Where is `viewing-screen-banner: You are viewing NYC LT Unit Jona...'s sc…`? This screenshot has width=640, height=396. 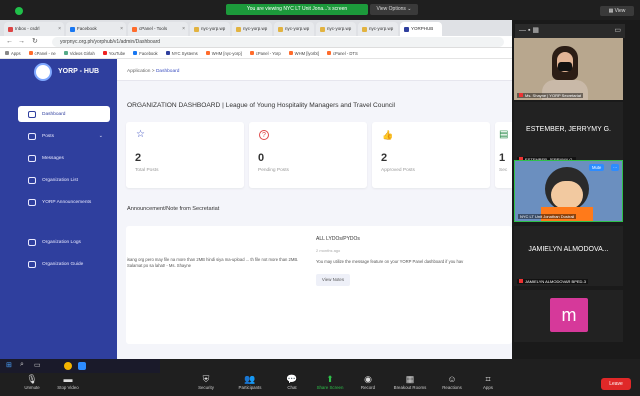 viewing-screen-banner: You are viewing NYC LT Unit Jona...'s sc… is located at coordinates (297, 9).